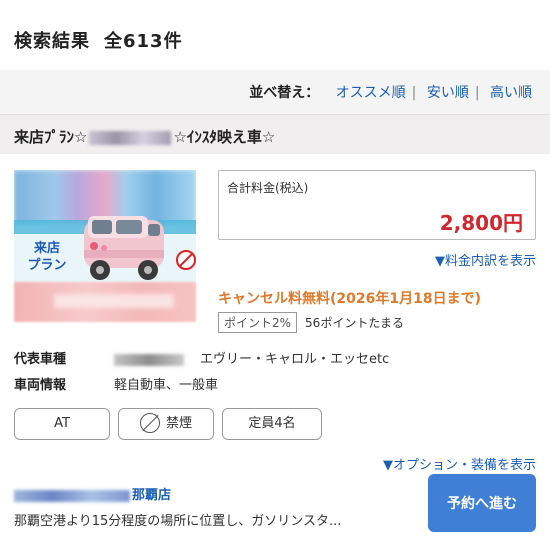 The width and height of the screenshot is (550, 556). What do you see at coordinates (130, 137) in the screenshot?
I see `redacted-car-name` at bounding box center [130, 137].